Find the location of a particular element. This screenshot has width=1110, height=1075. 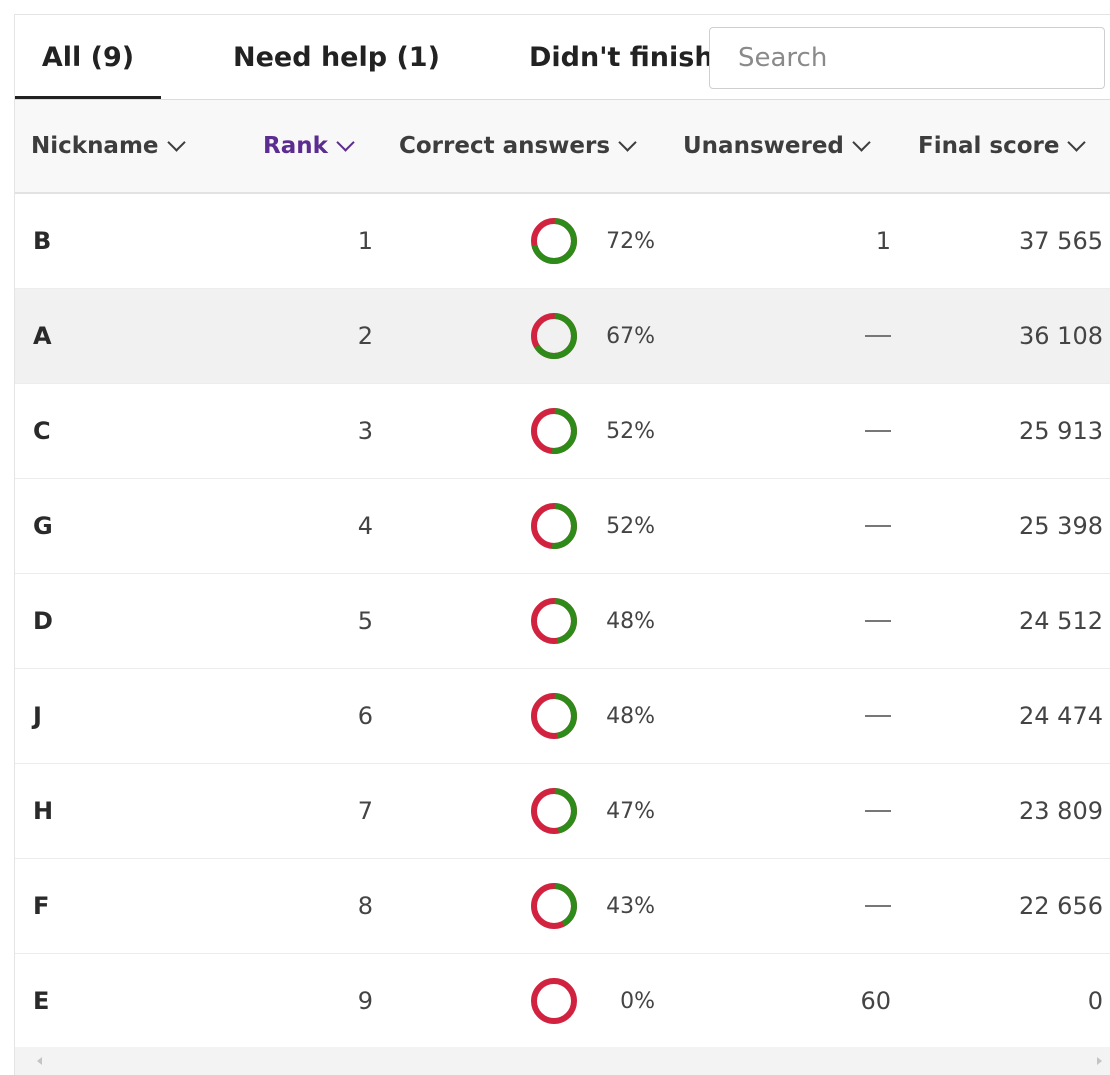

table-row: J 6 48% 24 474 is located at coordinates (562, 716).